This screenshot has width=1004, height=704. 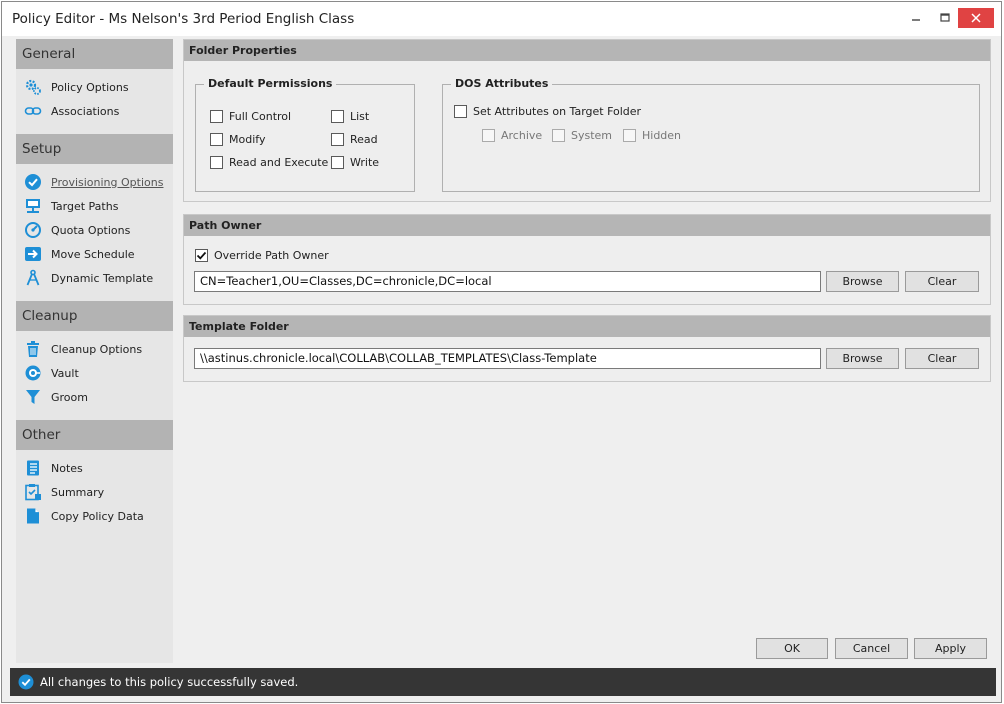 What do you see at coordinates (33, 254) in the screenshot?
I see `arrow-right-icon` at bounding box center [33, 254].